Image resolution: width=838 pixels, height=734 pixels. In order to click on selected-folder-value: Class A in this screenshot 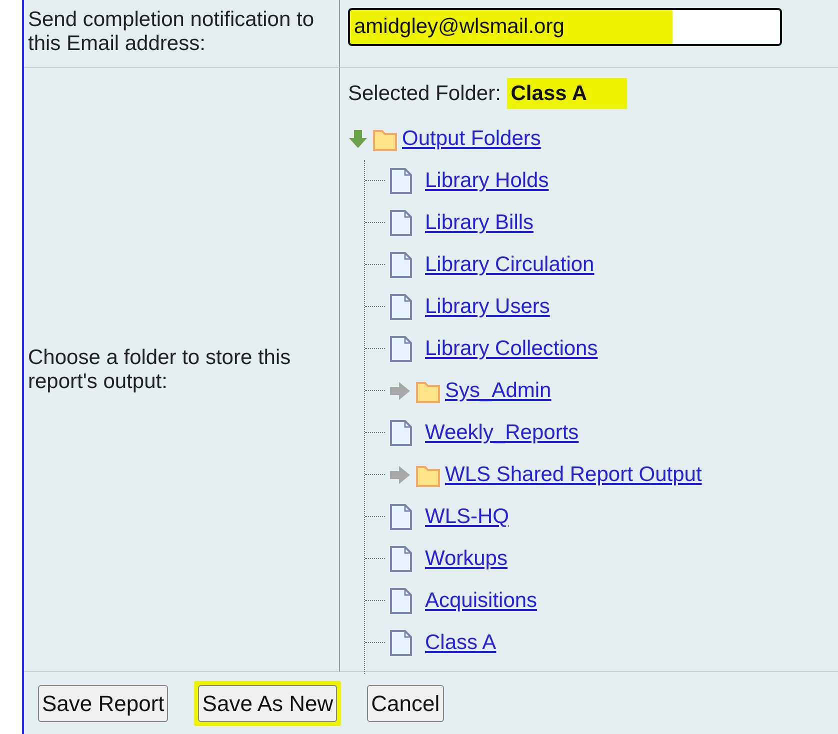, I will do `click(567, 93)`.